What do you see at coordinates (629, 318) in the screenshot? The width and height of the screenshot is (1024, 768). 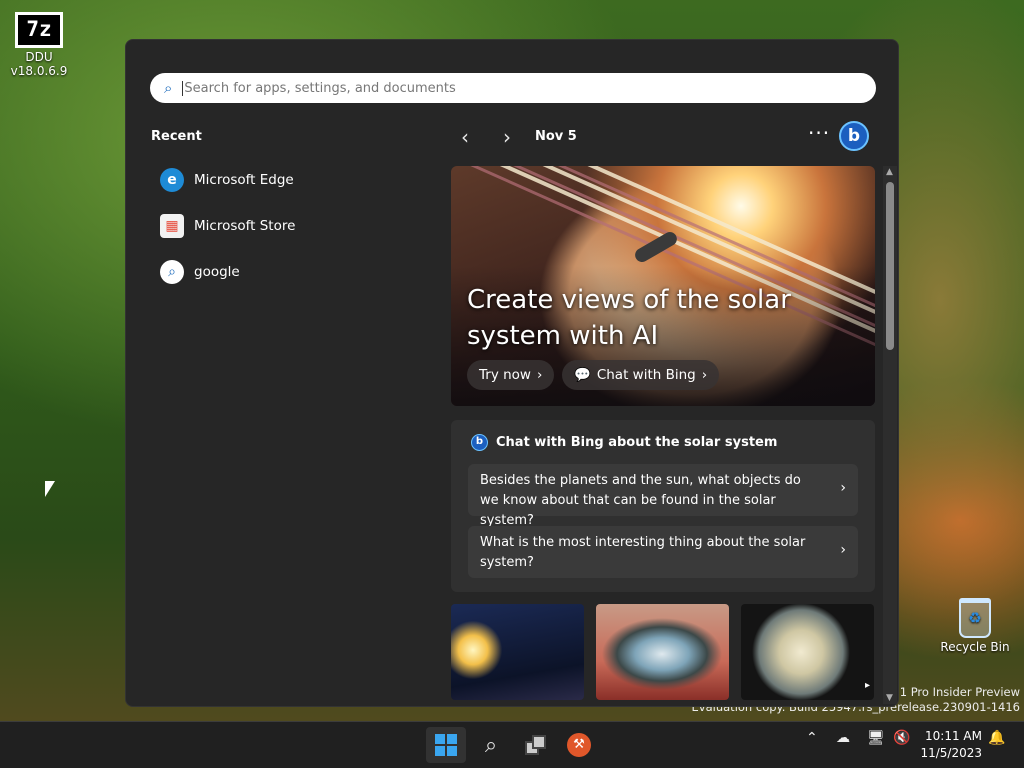 I see `hero-title: Create views of the solar system with AI` at bounding box center [629, 318].